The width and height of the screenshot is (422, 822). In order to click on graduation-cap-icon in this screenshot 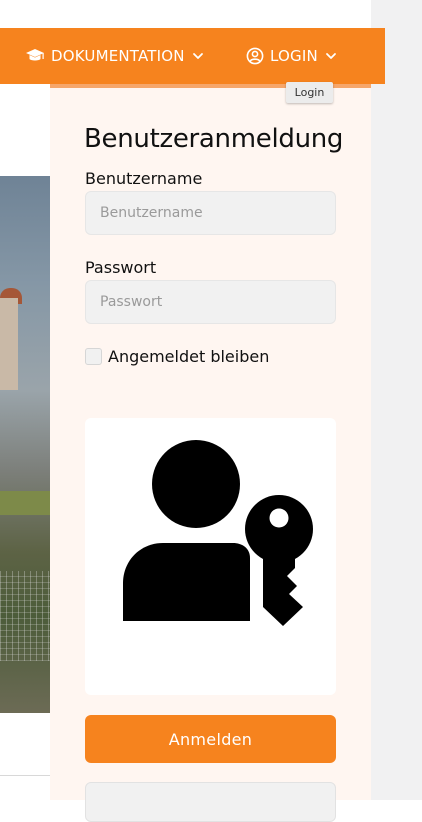, I will do `click(35, 56)`.